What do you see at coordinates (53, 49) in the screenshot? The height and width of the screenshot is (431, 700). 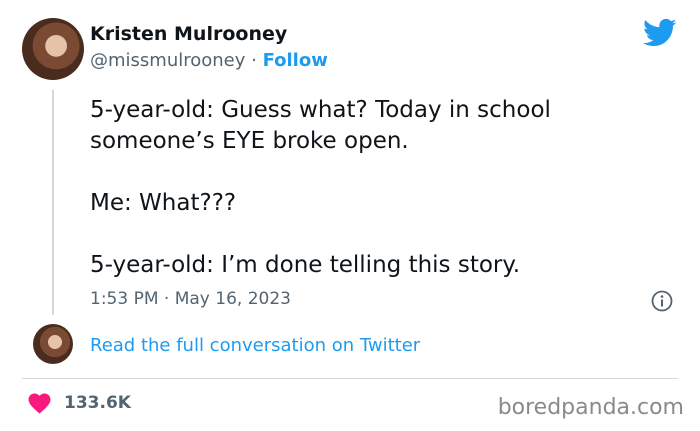 I see `author-avatar` at bounding box center [53, 49].